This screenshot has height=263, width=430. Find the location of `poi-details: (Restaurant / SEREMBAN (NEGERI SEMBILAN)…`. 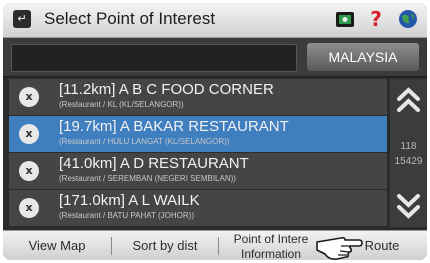

poi-details: (Restaurant / SEREMBAN (NEGERI SEMBILAN)… is located at coordinates (147, 178).